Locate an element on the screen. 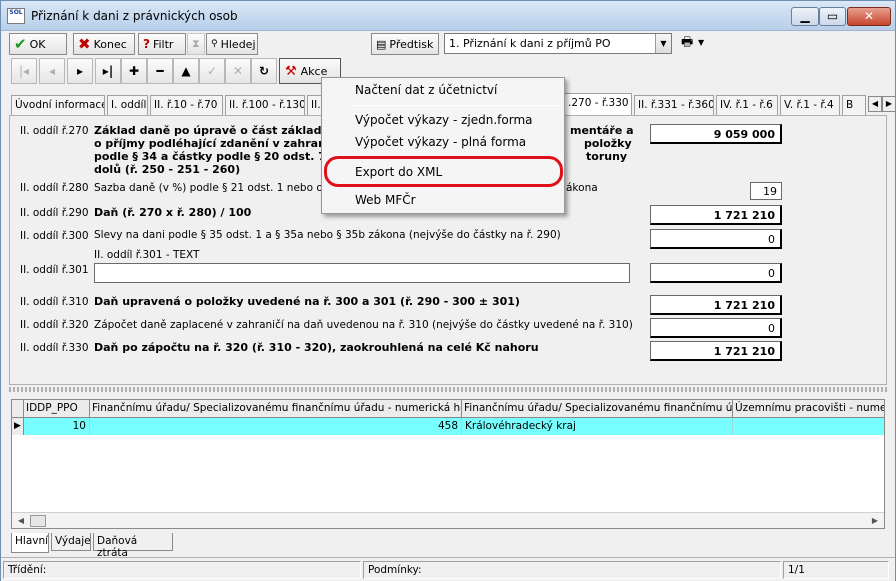 The image size is (896, 581). cancel-record-button: ✕ is located at coordinates (238, 71).